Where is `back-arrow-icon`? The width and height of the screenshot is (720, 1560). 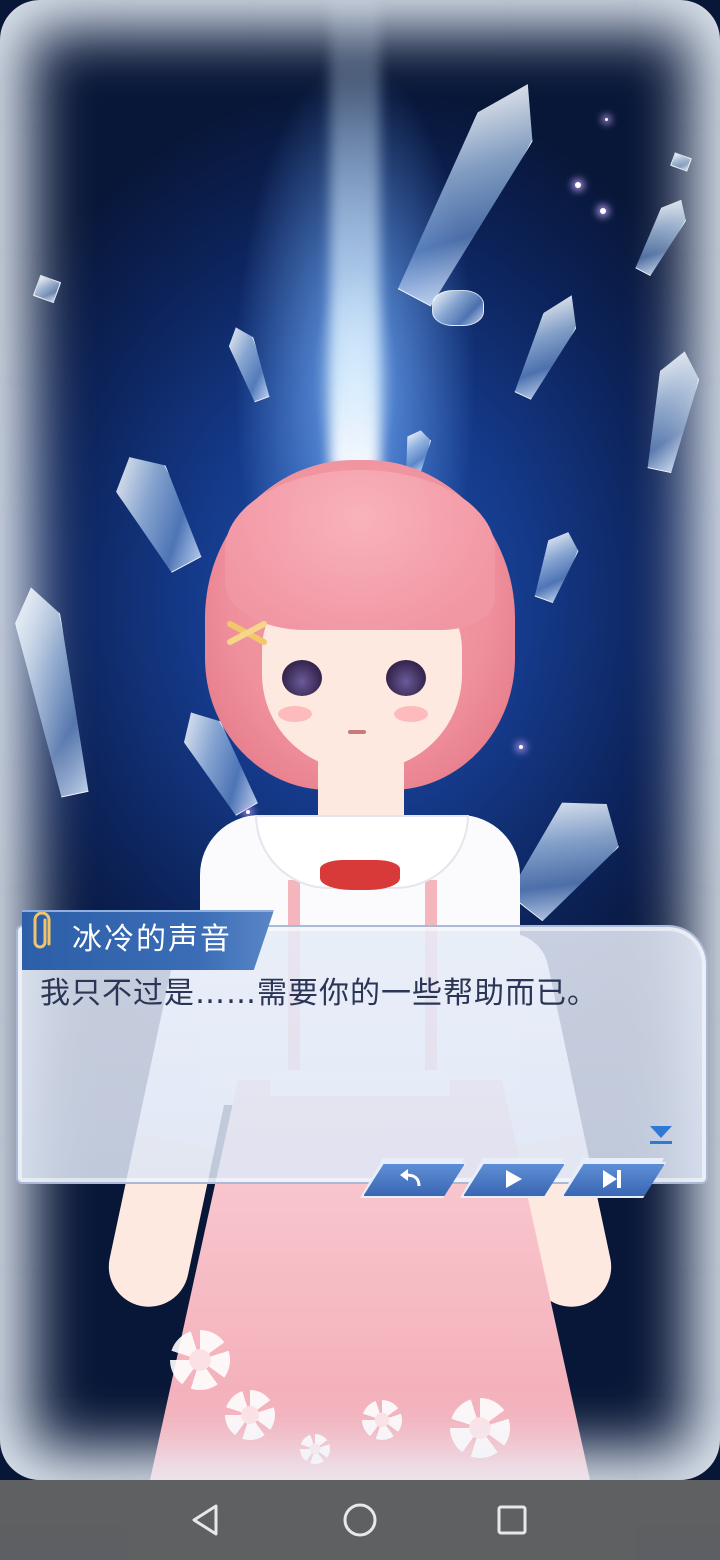 back-arrow-icon is located at coordinates (410, 1178).